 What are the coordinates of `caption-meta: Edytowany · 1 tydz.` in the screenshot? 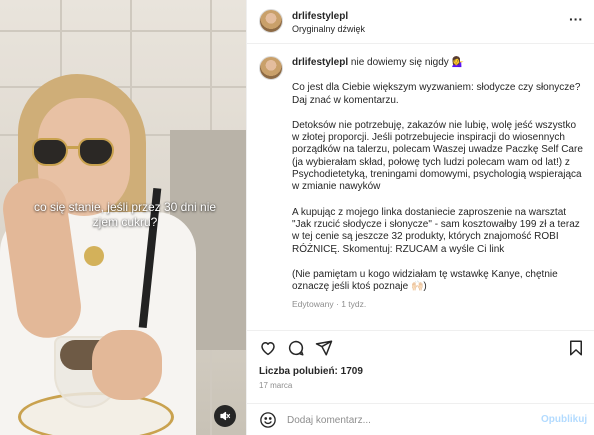 It's located at (329, 304).